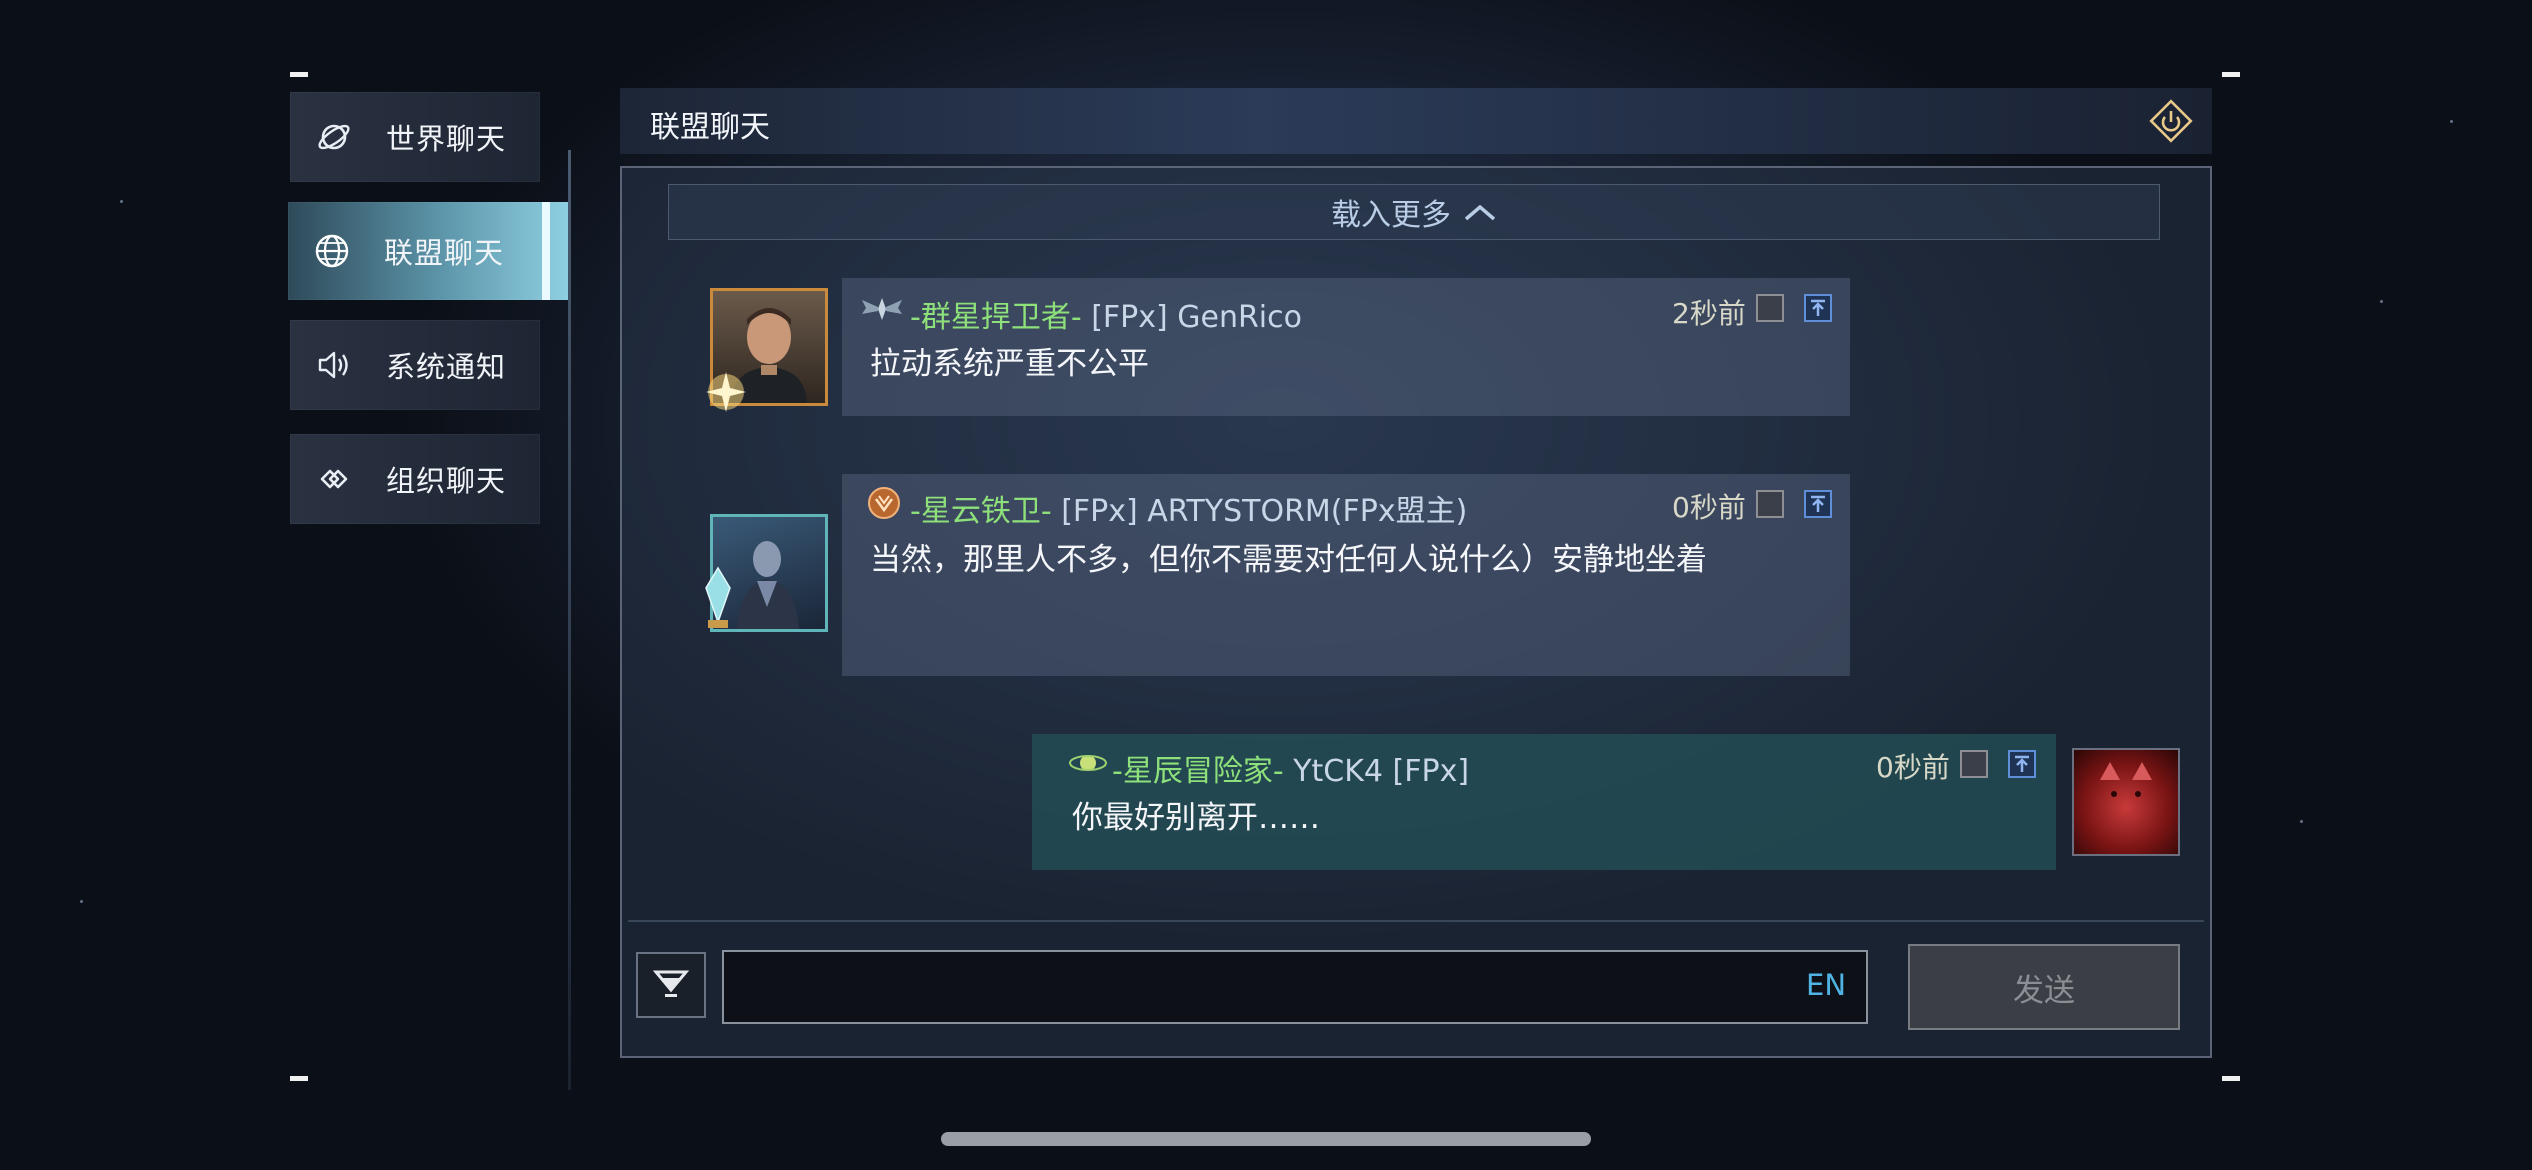 Image resolution: width=2532 pixels, height=1170 pixels. I want to click on avatar, so click(2126, 802).